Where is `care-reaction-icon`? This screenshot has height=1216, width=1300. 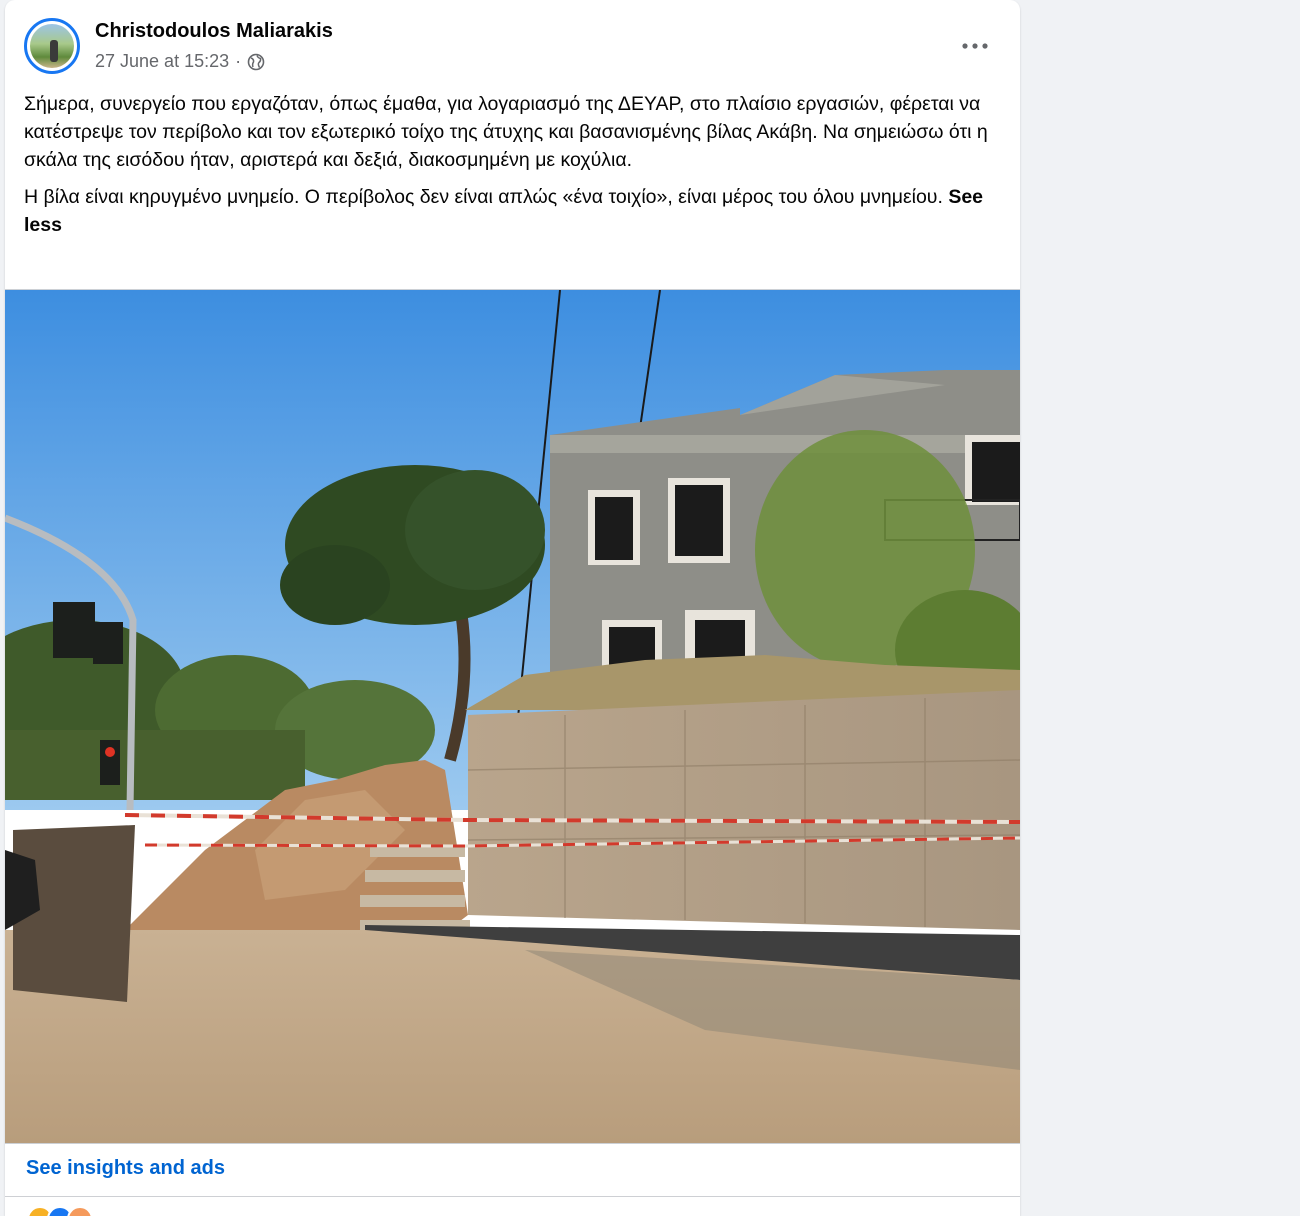 care-reaction-icon is located at coordinates (80, 1211).